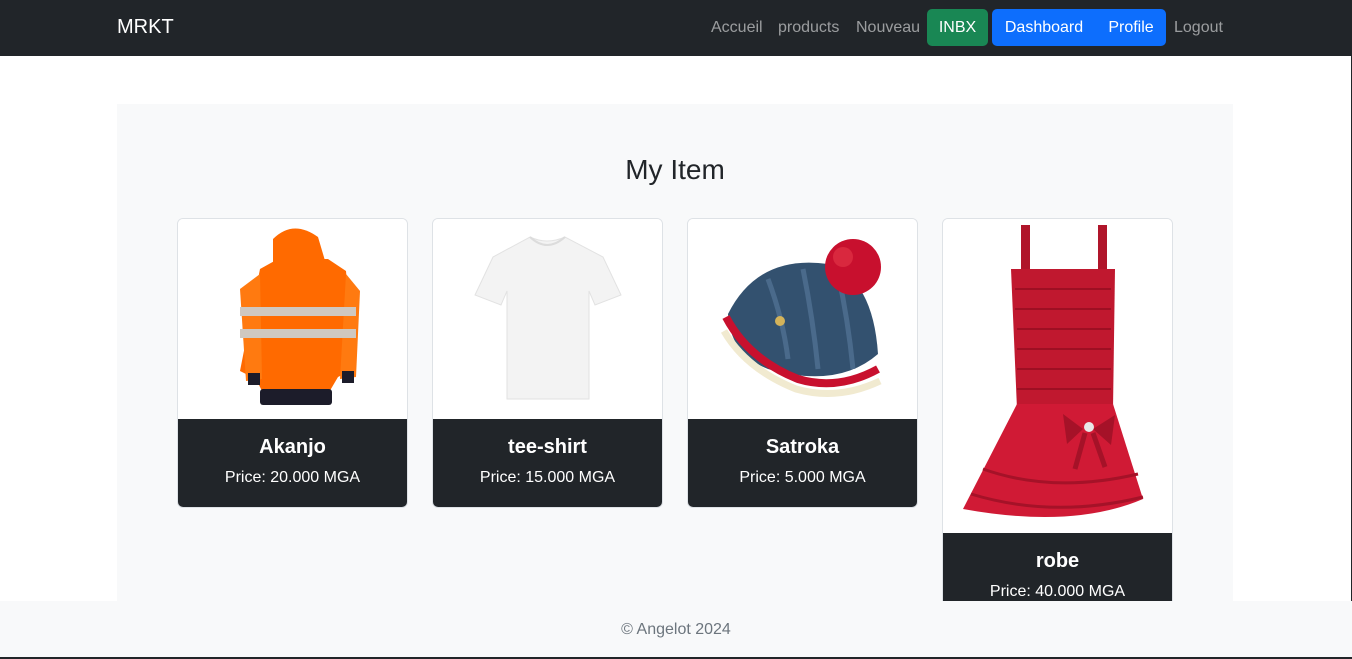 The image size is (1352, 659). What do you see at coordinates (1053, 371) in the screenshot?
I see `red-dress-icon` at bounding box center [1053, 371].